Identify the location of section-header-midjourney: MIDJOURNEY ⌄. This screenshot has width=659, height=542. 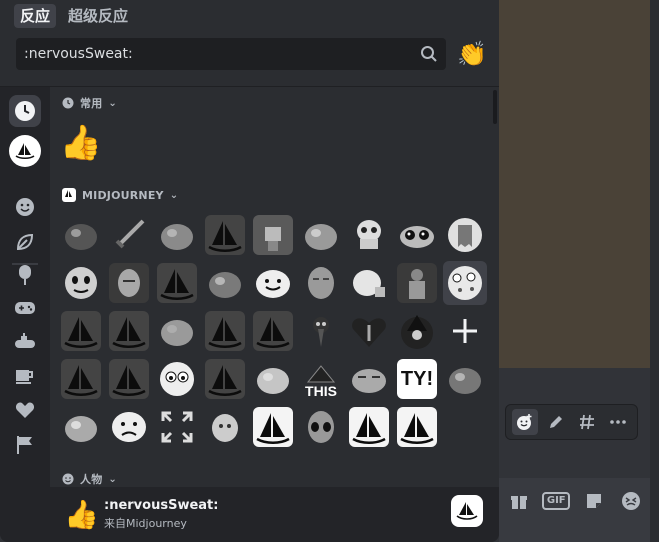
(120, 195).